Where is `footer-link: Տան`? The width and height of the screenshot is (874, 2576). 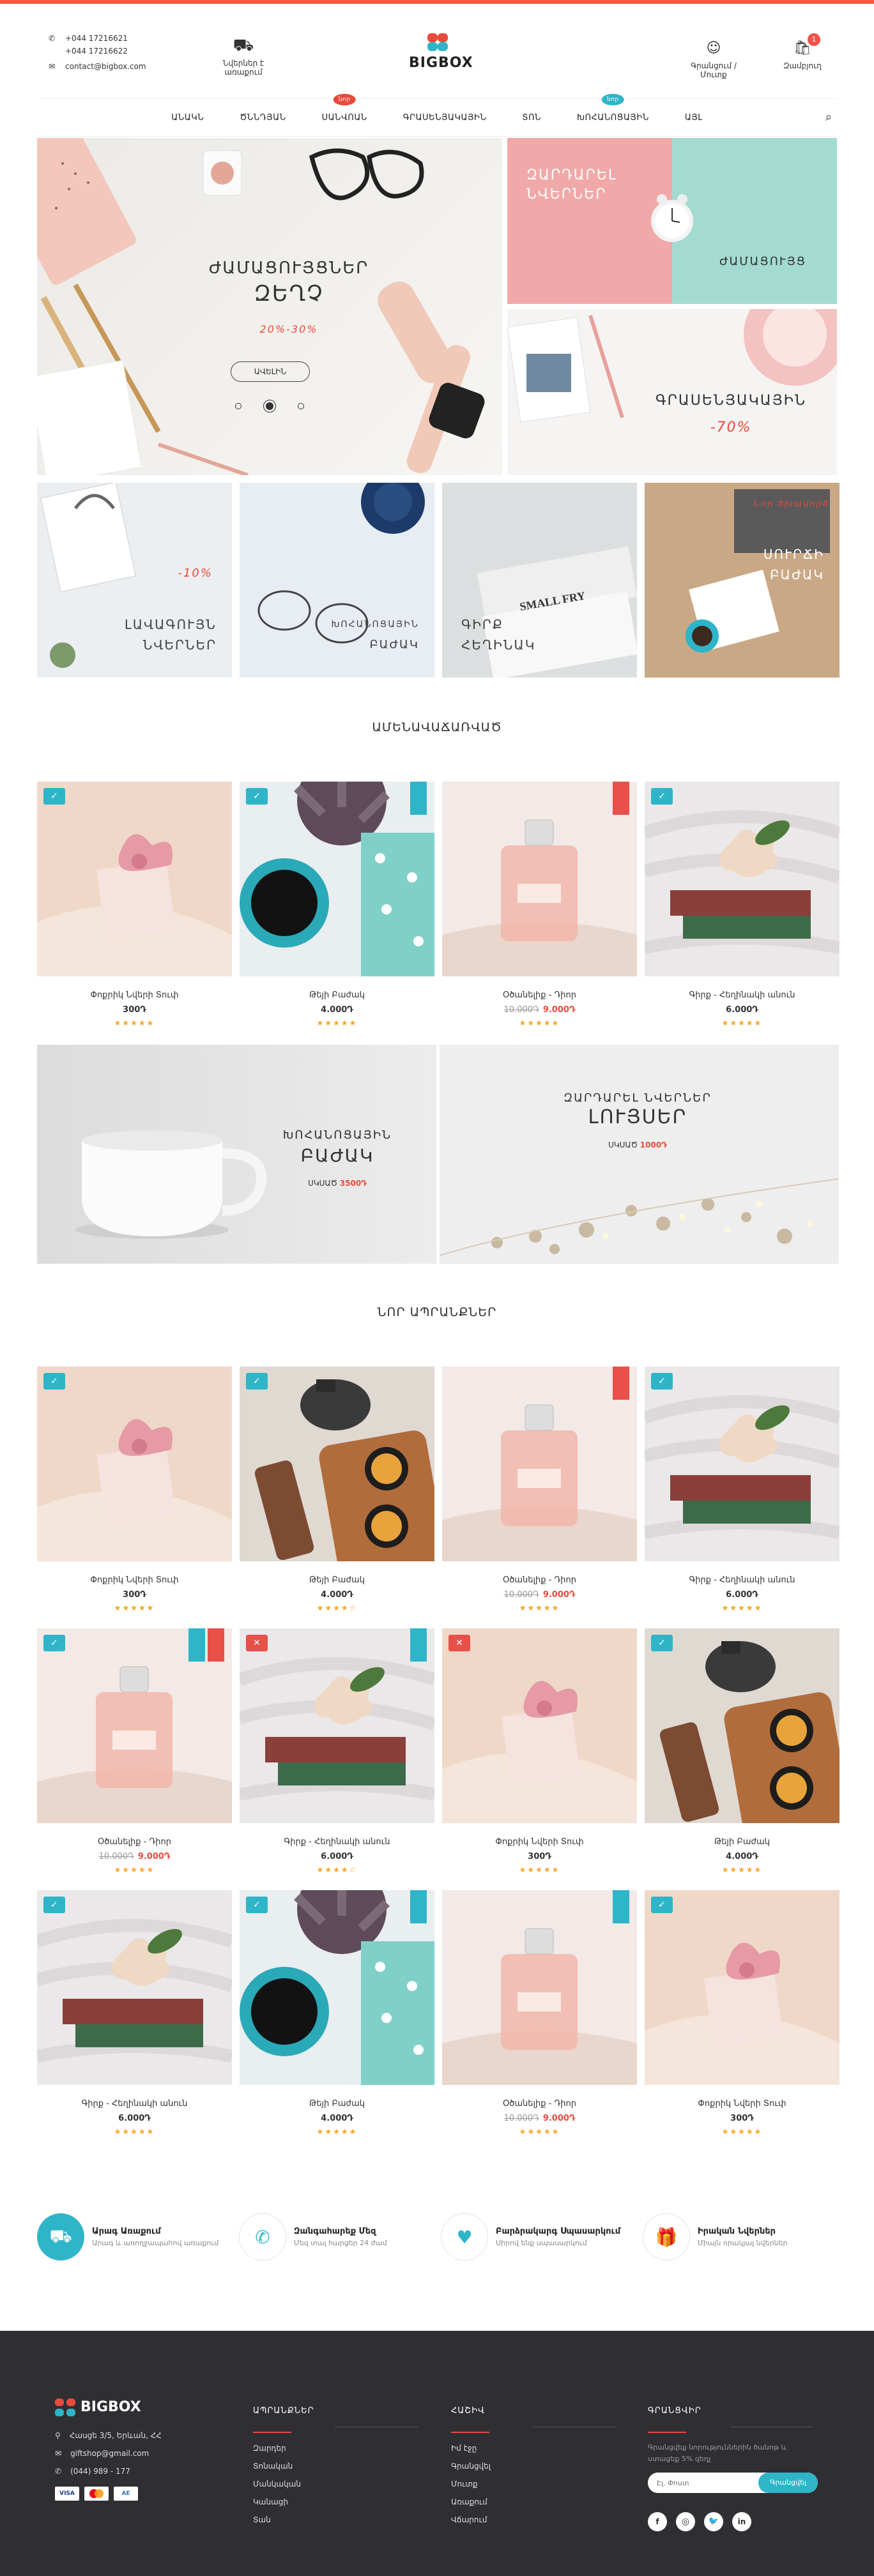 footer-link: Տան is located at coordinates (335, 2520).